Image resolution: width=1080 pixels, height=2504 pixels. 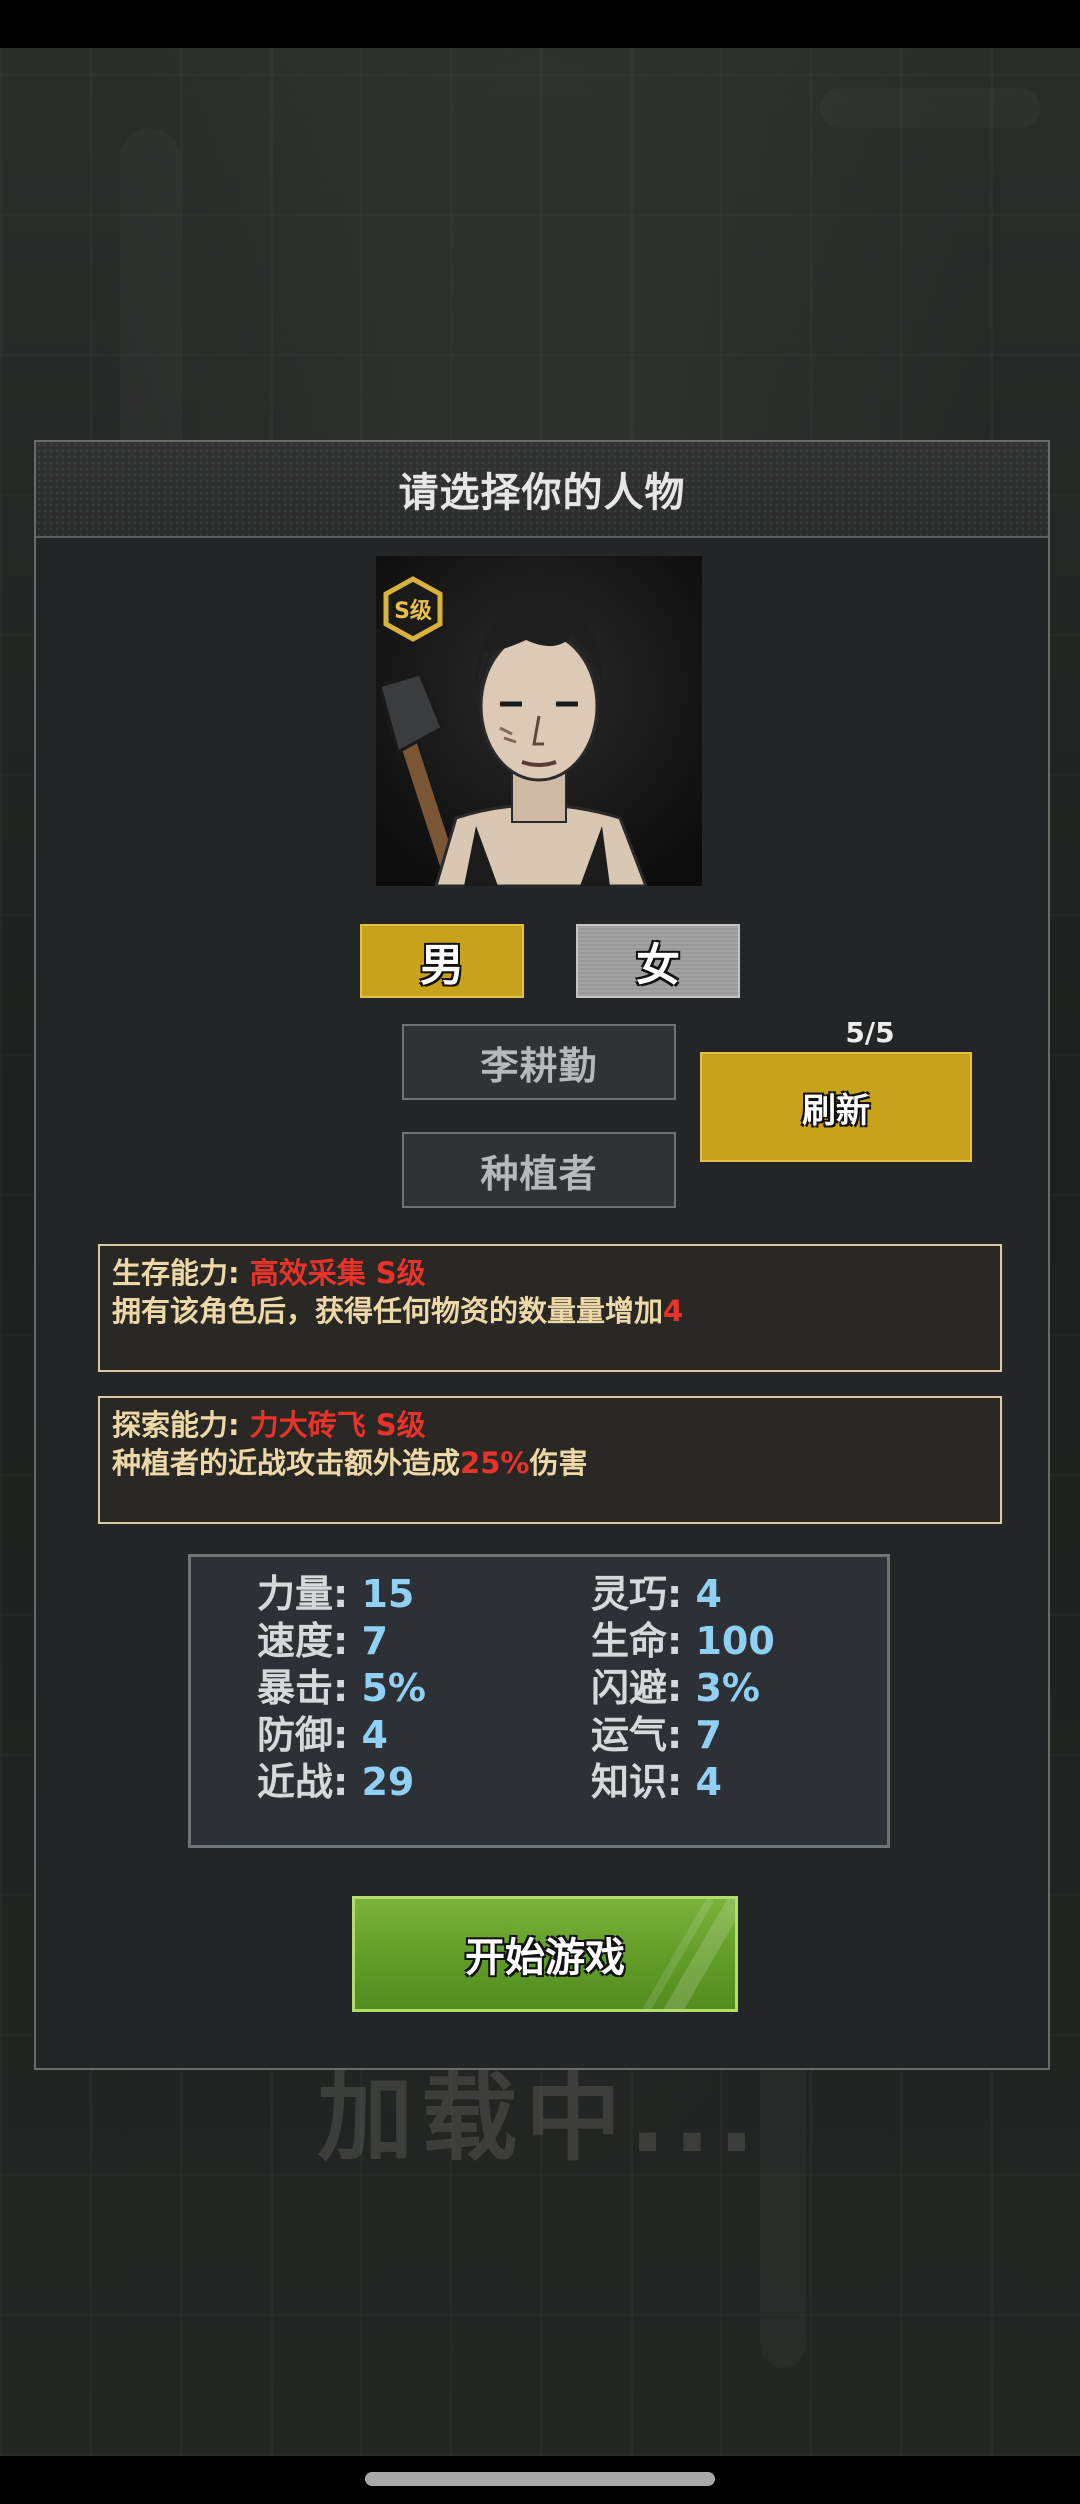 What do you see at coordinates (836, 1107) in the screenshot?
I see `refresh-button: 刷新` at bounding box center [836, 1107].